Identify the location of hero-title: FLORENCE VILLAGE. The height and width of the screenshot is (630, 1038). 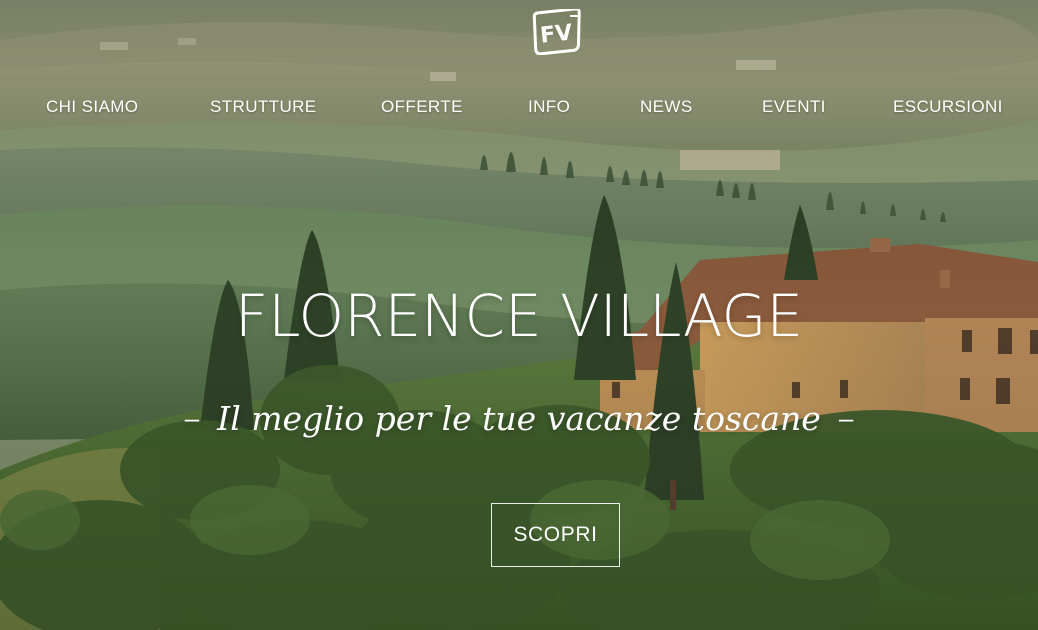
(519, 316).